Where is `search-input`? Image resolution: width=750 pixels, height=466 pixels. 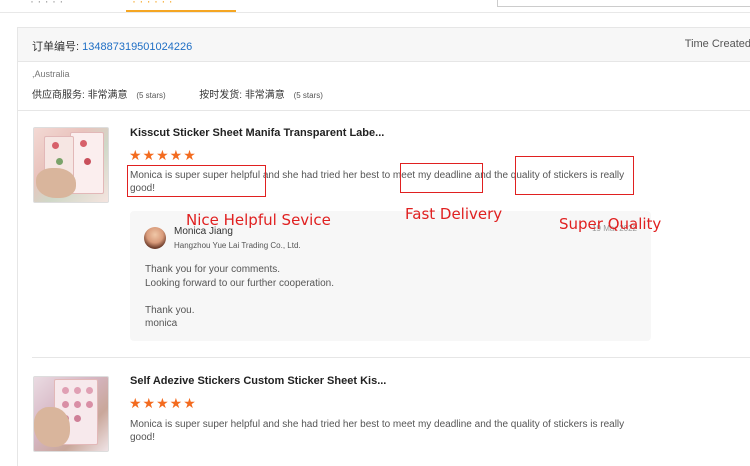
search-input is located at coordinates (611, 3).